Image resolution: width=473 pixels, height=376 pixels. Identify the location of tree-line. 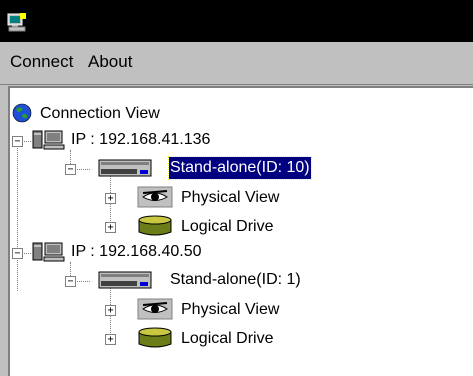
(17, 216).